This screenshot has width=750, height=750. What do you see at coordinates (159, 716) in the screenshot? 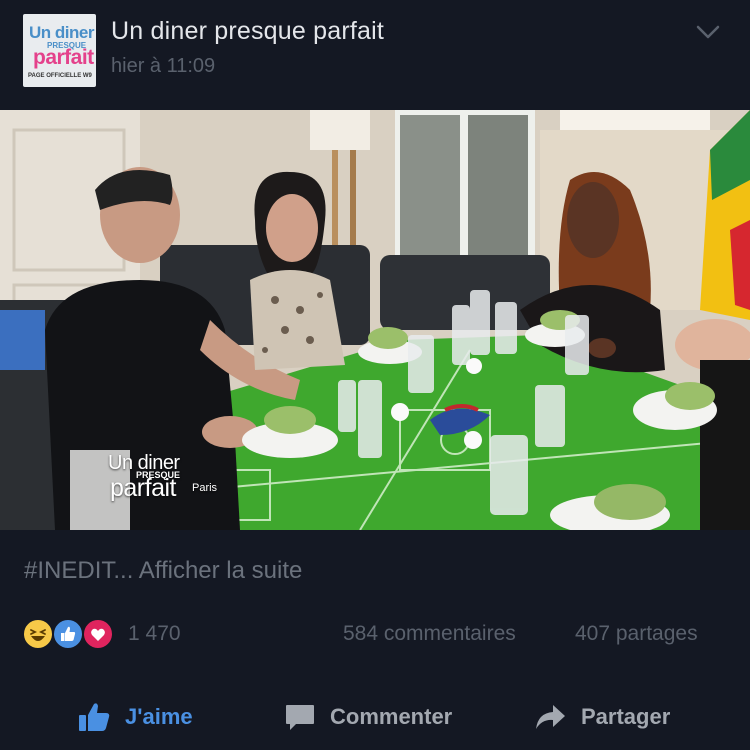
I see `like-label: J'aime` at bounding box center [159, 716].